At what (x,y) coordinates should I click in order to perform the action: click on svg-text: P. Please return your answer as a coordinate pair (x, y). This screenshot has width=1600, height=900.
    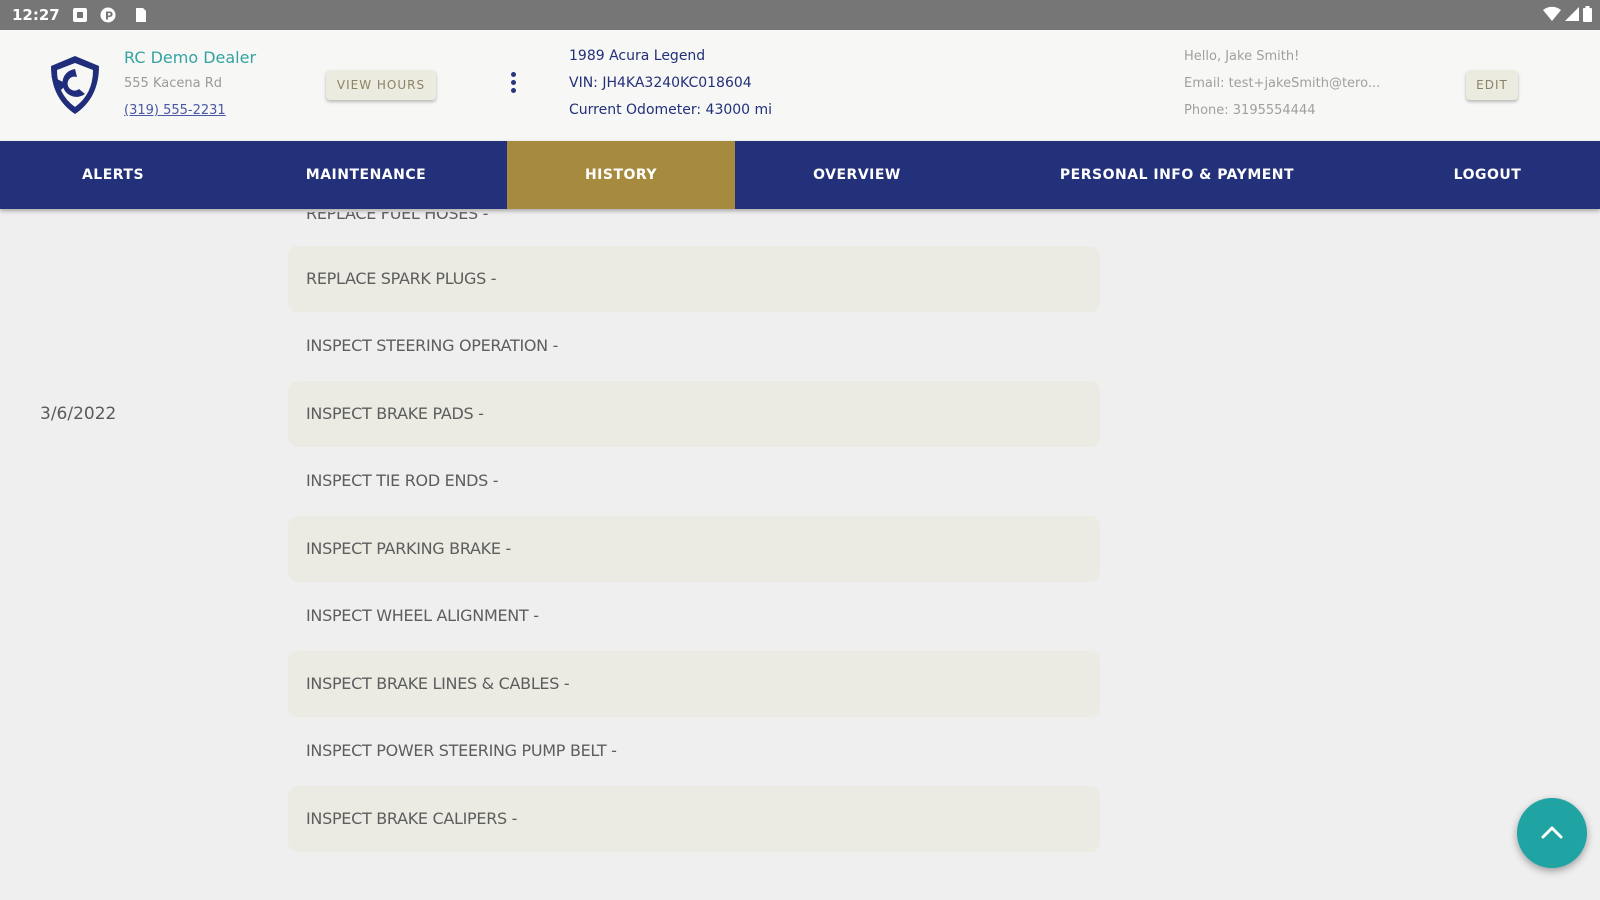
    Looking at the image, I should click on (109, 16).